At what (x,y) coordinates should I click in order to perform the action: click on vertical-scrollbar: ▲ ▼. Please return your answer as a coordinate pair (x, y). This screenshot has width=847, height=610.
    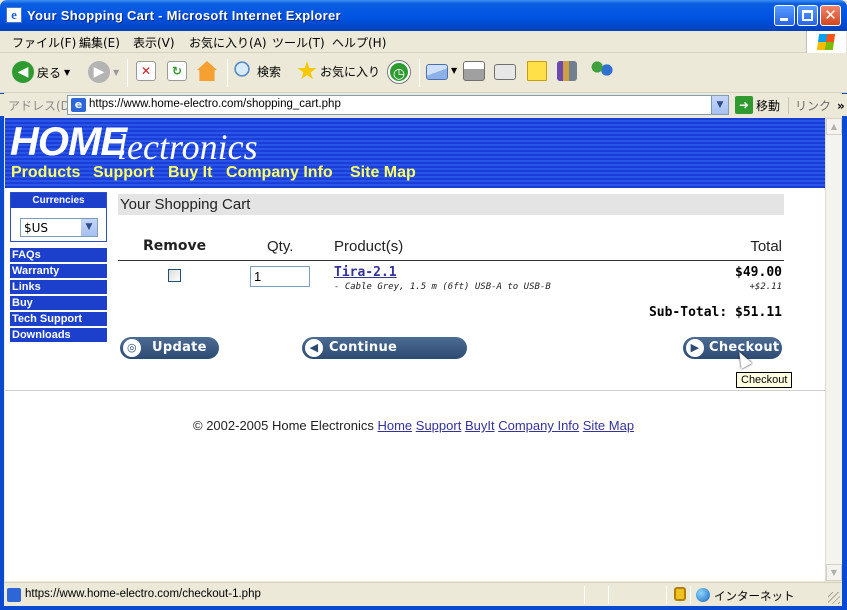
    Looking at the image, I should click on (833, 349).